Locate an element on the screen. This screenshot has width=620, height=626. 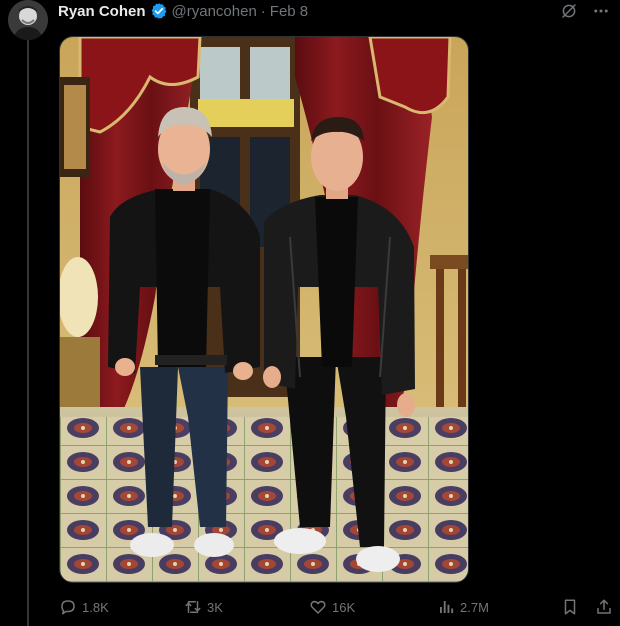
reply-icon is located at coordinates (68, 607).